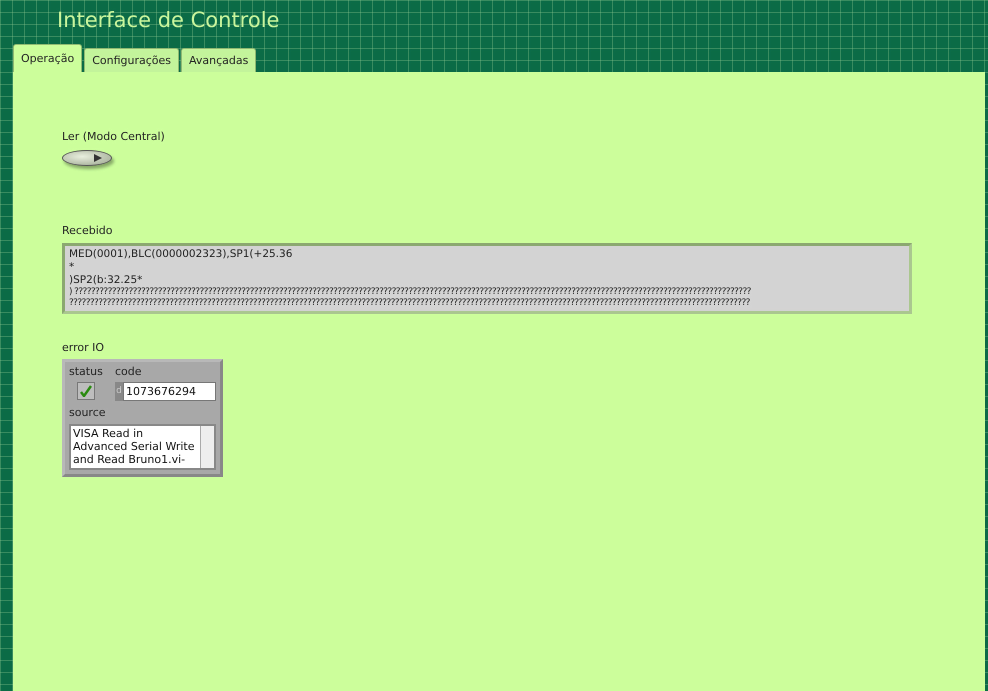  I want to click on read-button, so click(87, 158).